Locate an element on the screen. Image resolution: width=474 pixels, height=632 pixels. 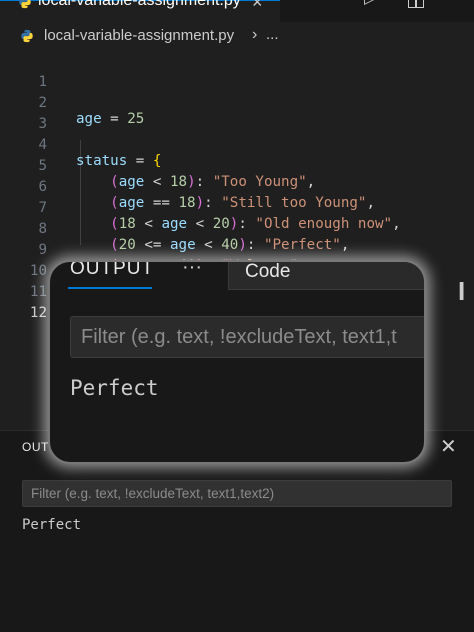
breadcrumb-file: local-variable-assignment.py is located at coordinates (139, 35).